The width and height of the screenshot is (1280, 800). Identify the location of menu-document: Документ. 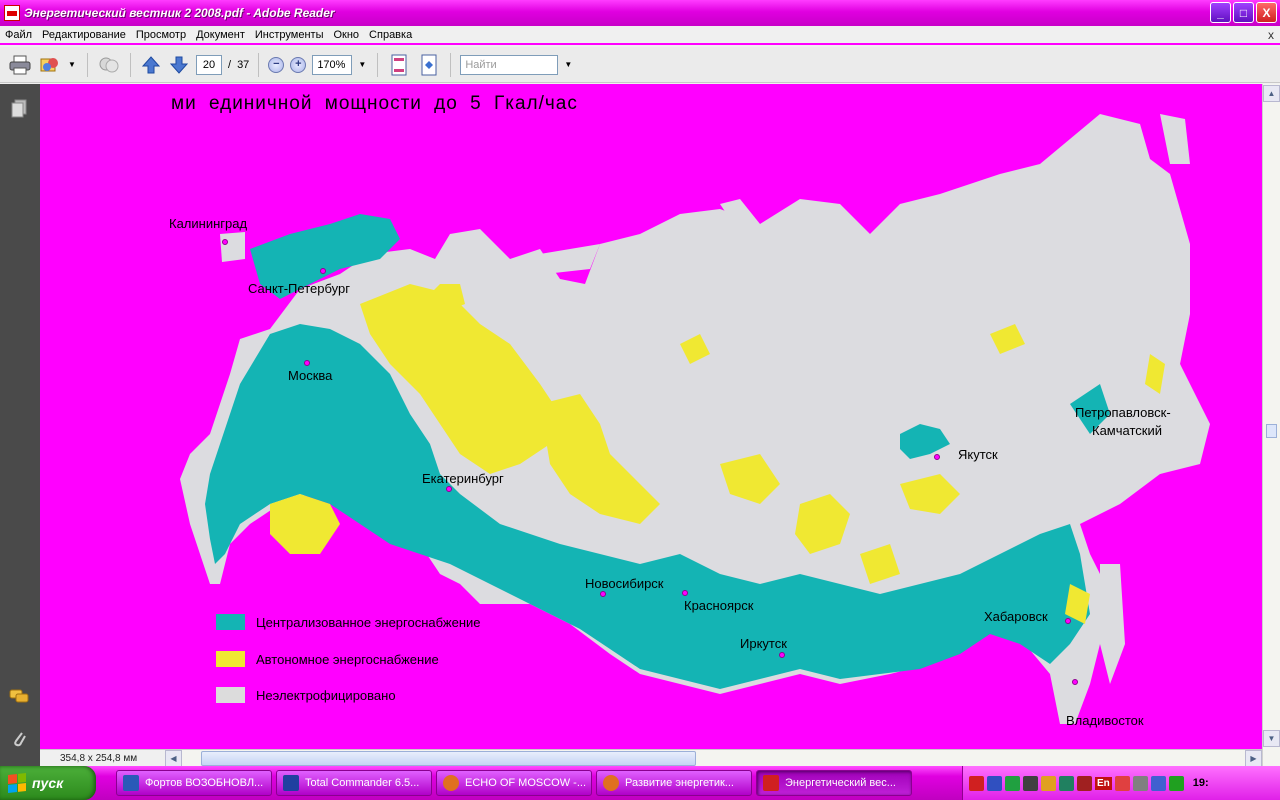
(220, 35).